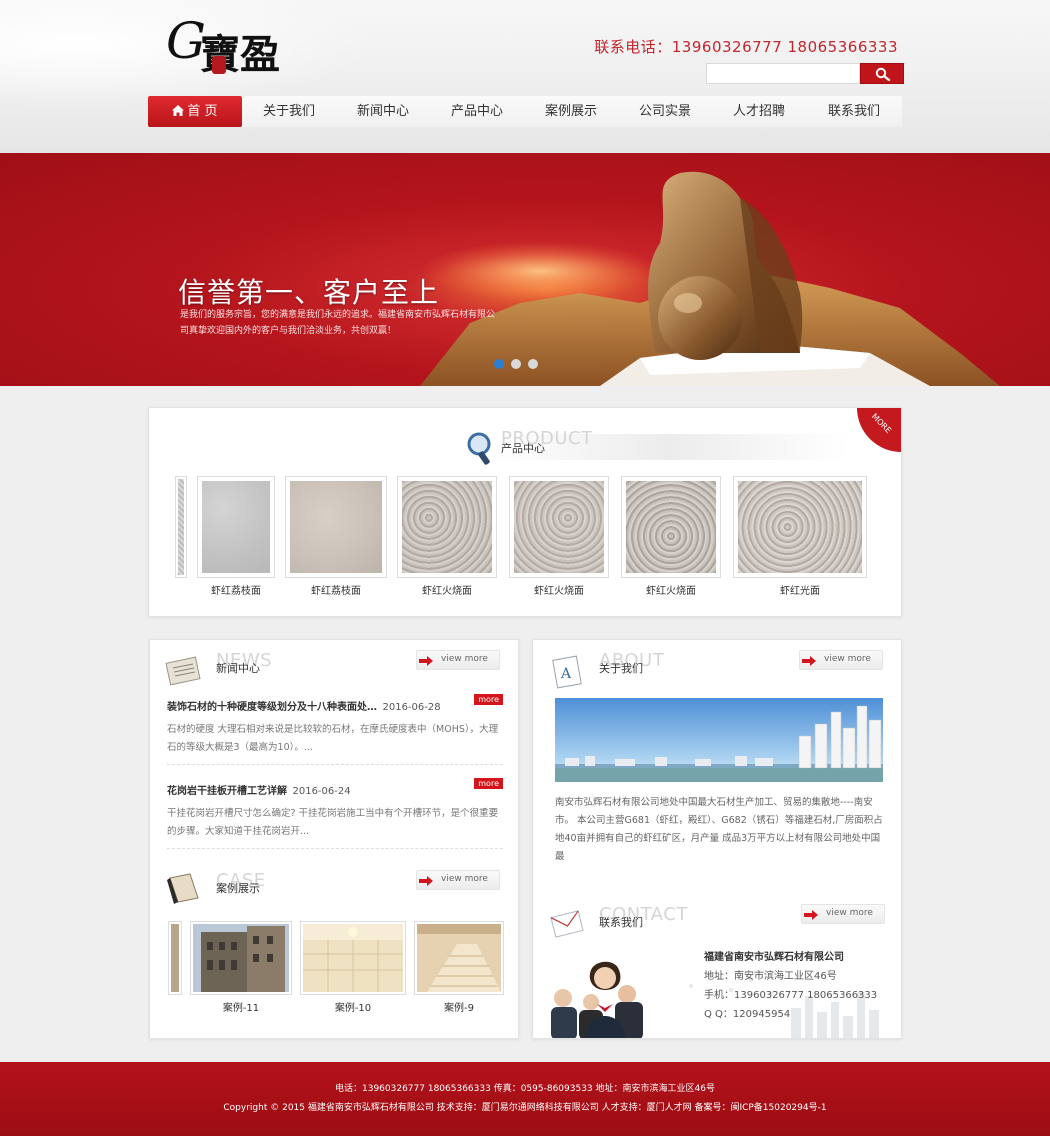 This screenshot has width=1050, height=1136. I want to click on main-nav: 首 页 关于我们 新闻中心 产品中心 案例展示 公司实景 人才招聘 联系我们, so click(525, 111).